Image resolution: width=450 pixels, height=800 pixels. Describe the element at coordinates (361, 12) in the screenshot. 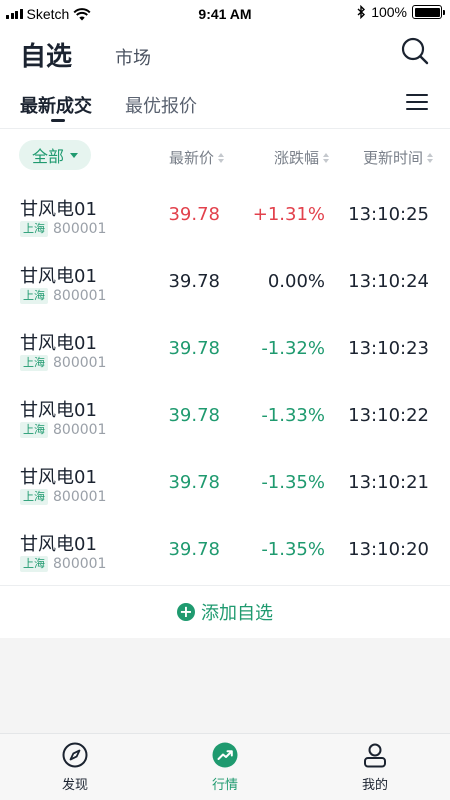

I see `bluetooth-icon` at that location.